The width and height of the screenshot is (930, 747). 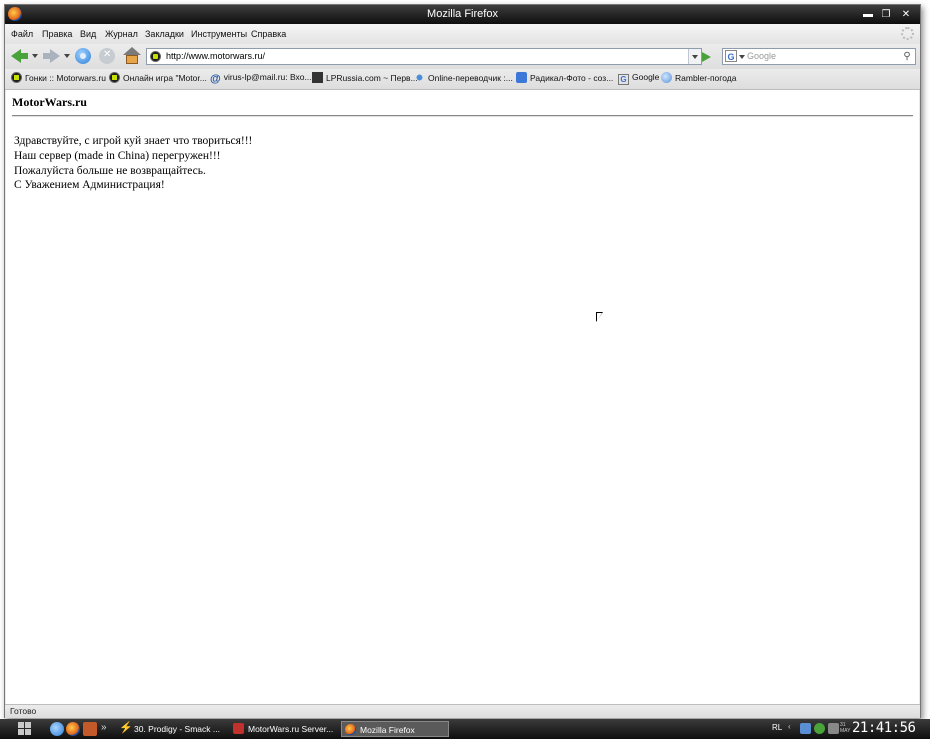 I want to click on menu-tools: Инструменты, so click(x=219, y=34).